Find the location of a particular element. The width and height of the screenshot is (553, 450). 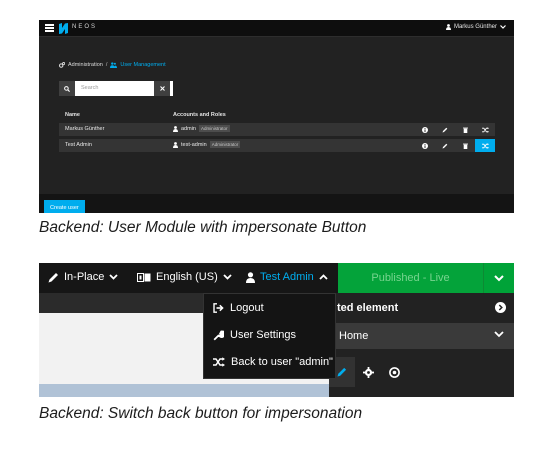

menu-item-label: Back to user "admin" is located at coordinates (282, 362).